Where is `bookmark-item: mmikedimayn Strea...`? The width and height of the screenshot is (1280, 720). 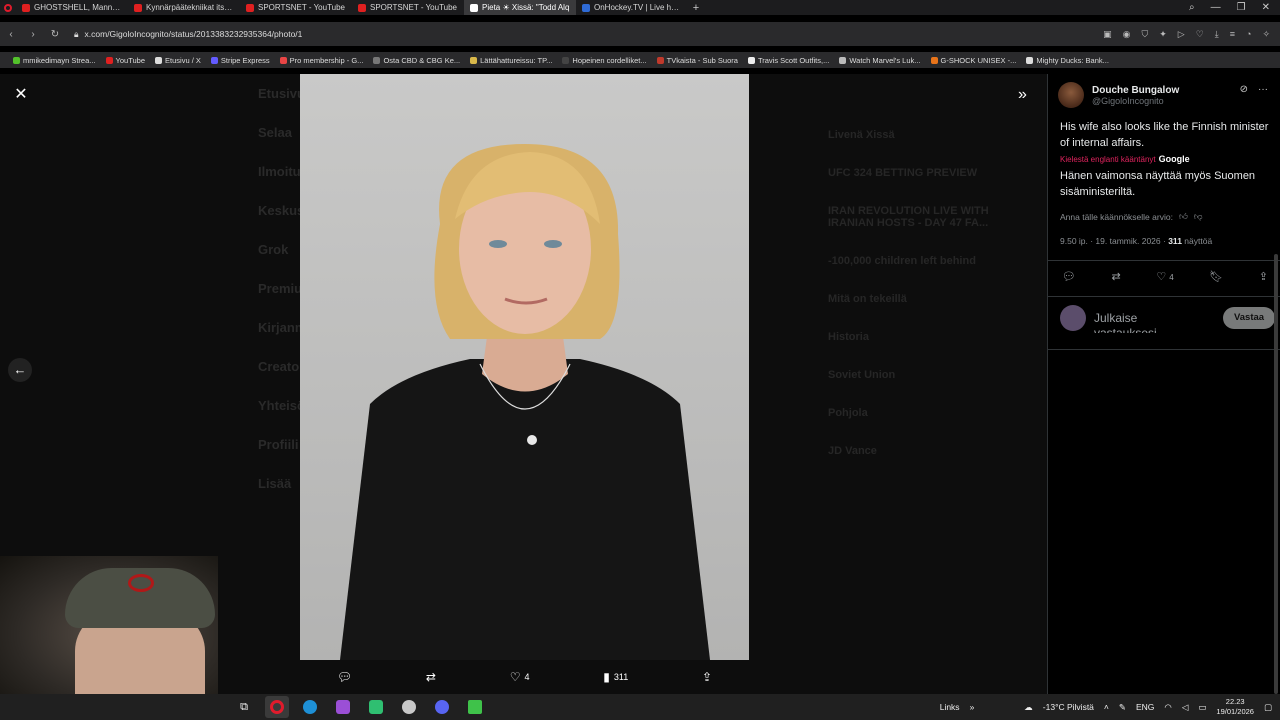
bookmark-item: mmikedimayn Strea... is located at coordinates (54, 60).